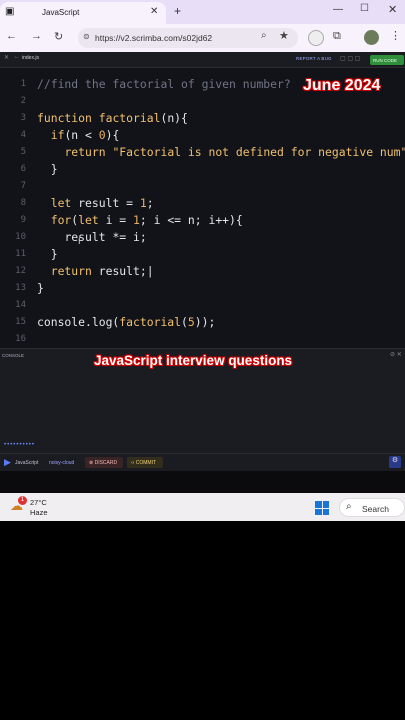 Image resolution: width=405 pixels, height=720 pixels. I want to click on file-close-icon: ←, so click(17, 57).